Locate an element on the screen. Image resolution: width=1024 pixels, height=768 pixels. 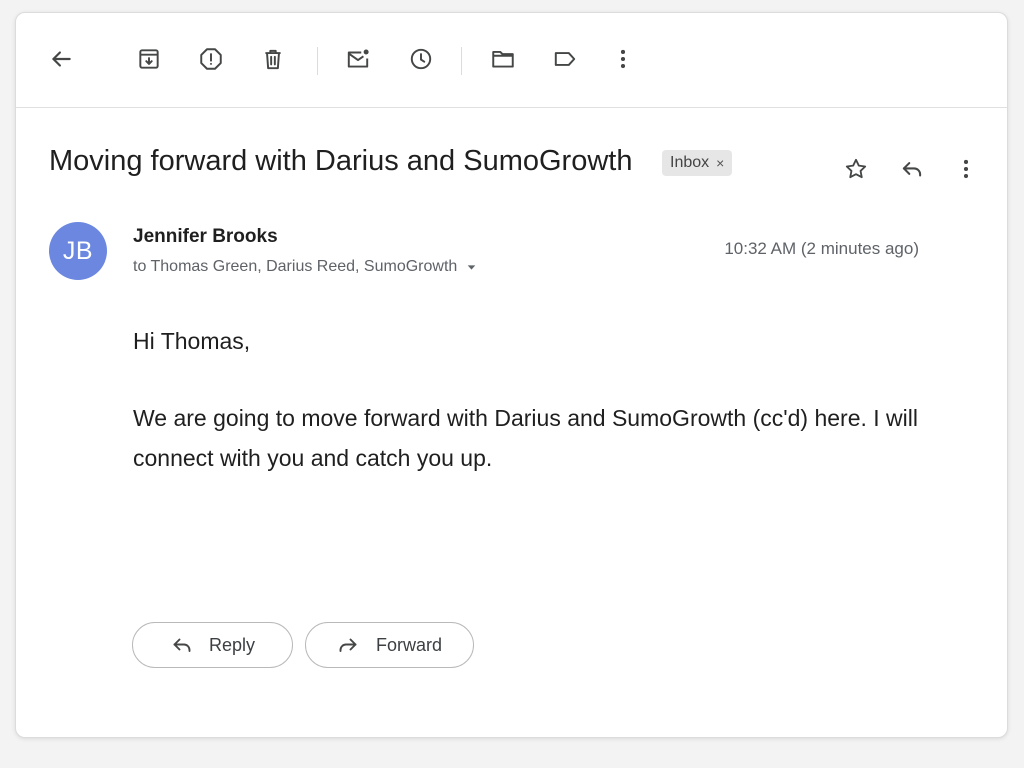
more-options-button is located at coordinates (623, 59).